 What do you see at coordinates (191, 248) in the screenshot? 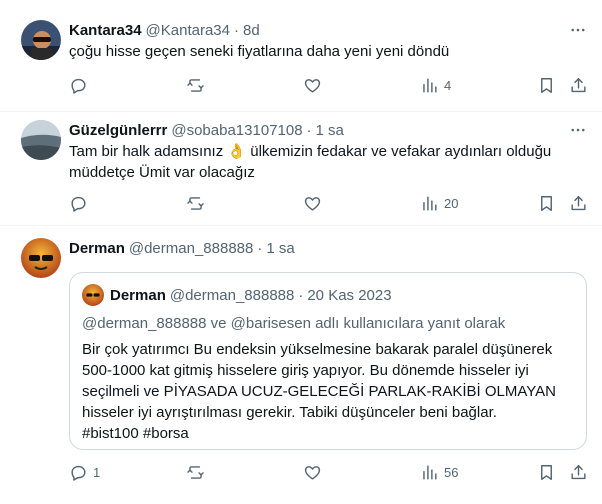
I see `user-handle: @derman_888888` at bounding box center [191, 248].